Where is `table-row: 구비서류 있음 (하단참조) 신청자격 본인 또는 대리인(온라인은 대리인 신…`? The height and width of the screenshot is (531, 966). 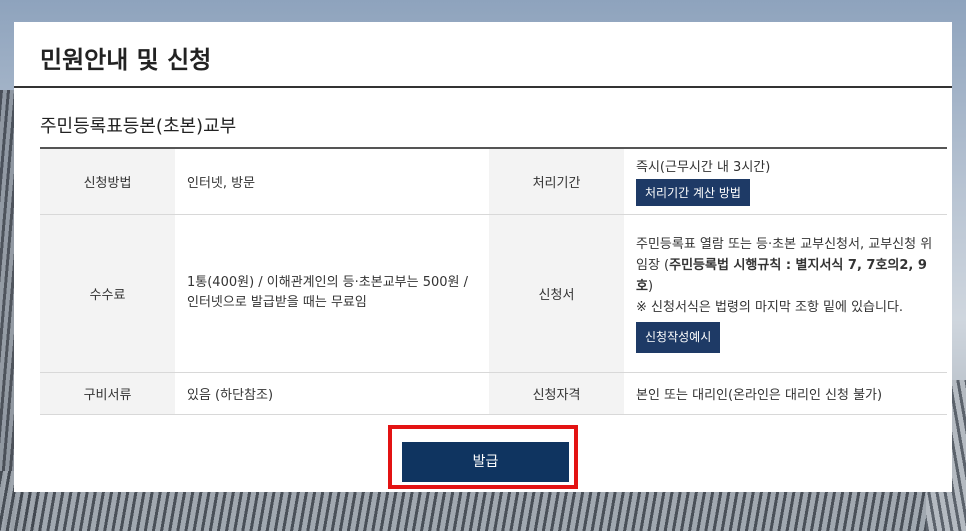
table-row: 구비서류 있음 (하단참조) 신청자격 본인 또는 대리인(온라인은 대리인 신… is located at coordinates (493, 393).